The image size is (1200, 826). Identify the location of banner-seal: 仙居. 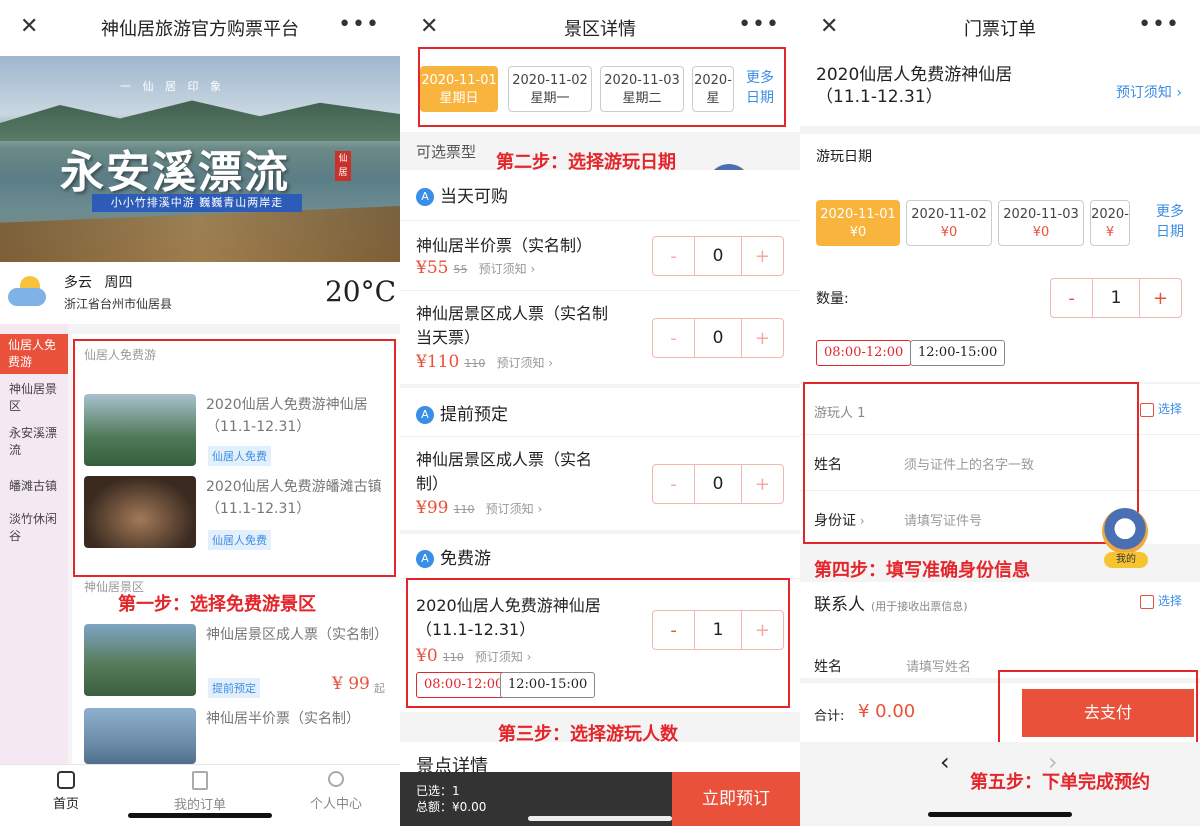
(343, 166).